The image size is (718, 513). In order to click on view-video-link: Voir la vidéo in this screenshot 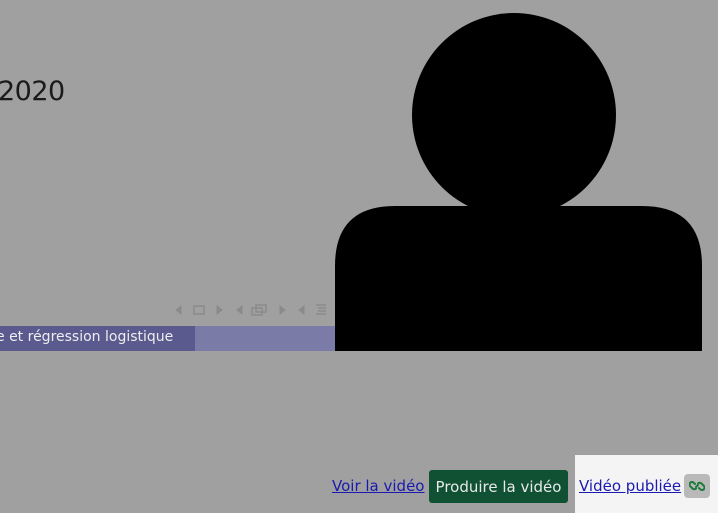, I will do `click(378, 486)`.